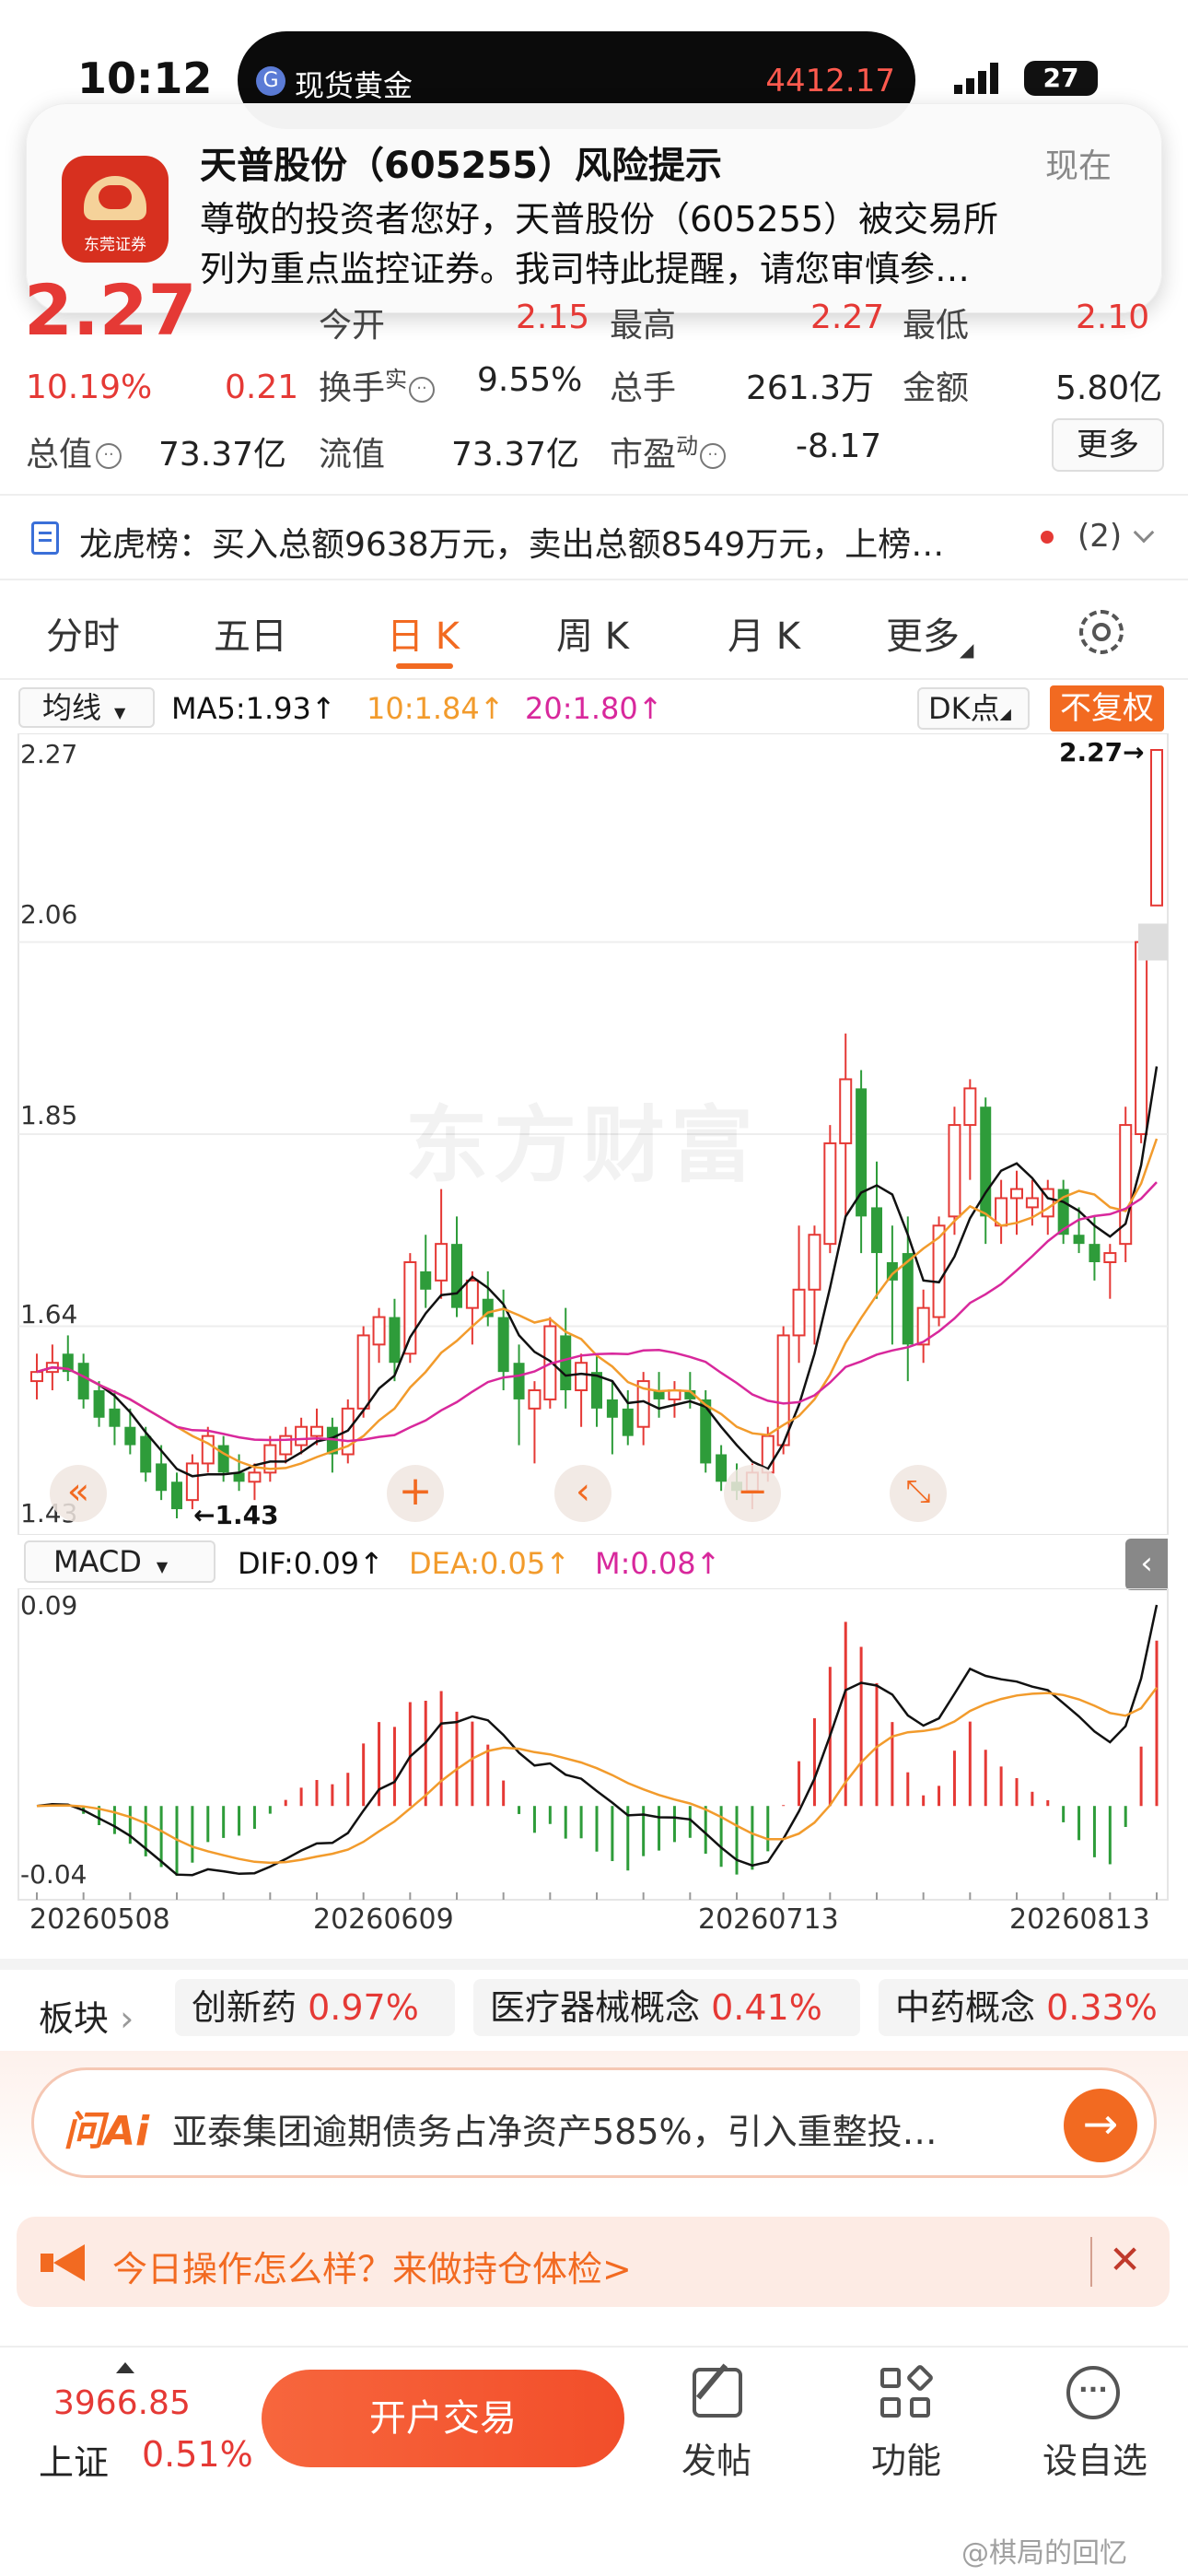 The height and width of the screenshot is (2576, 1188). I want to click on price-axis-label-2.06: 2.06, so click(49, 914).